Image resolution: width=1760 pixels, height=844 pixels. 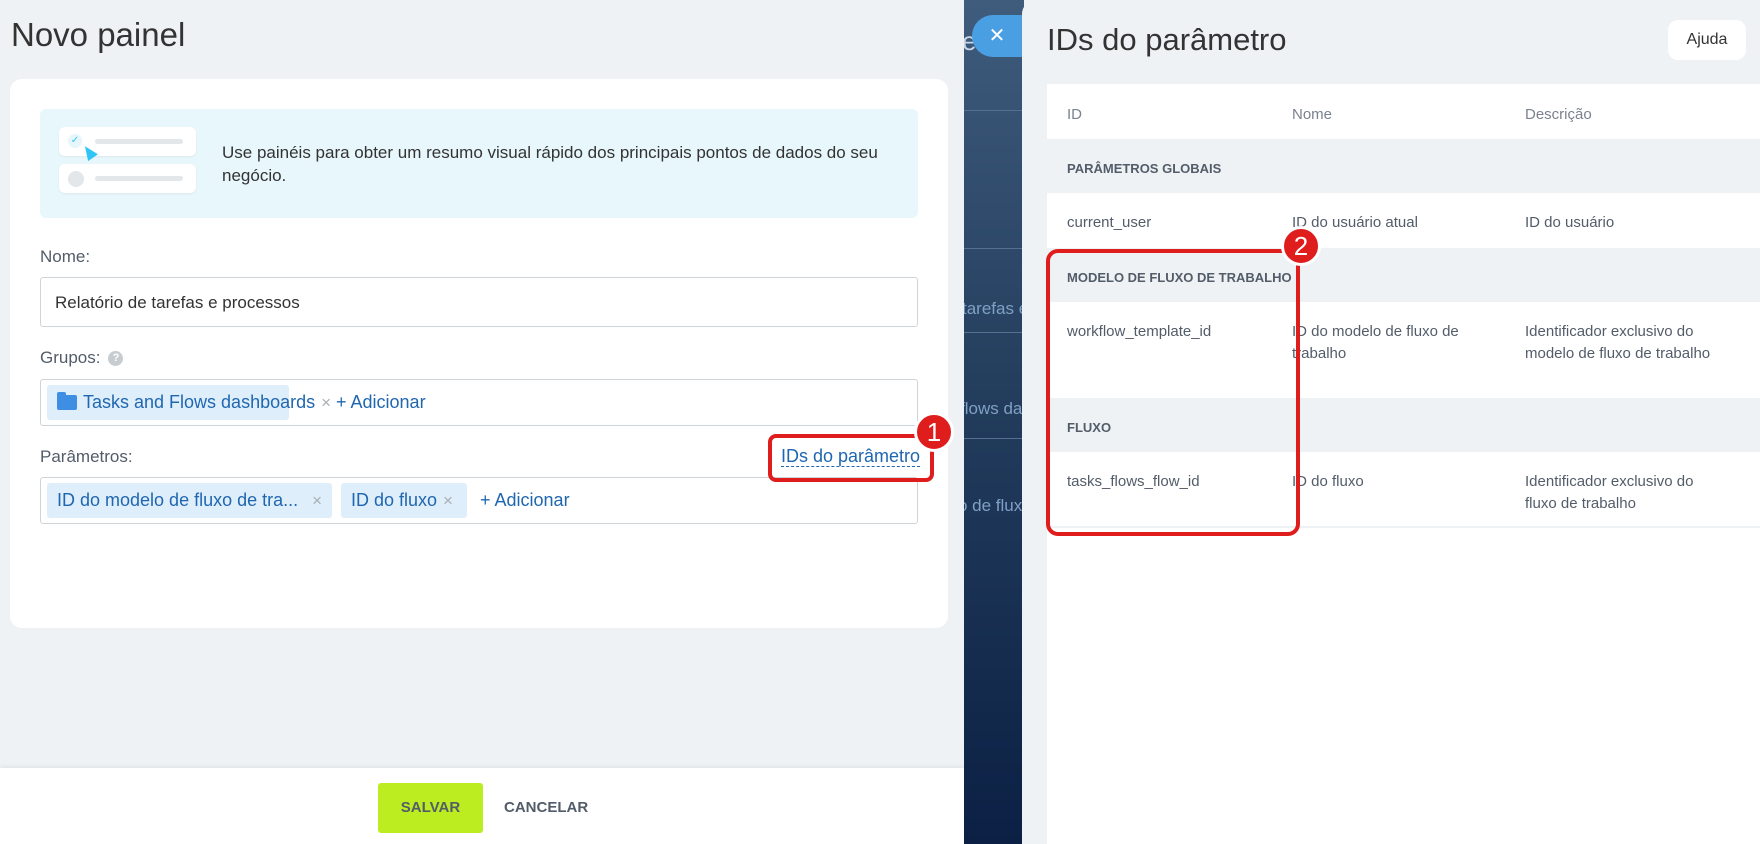 What do you see at coordinates (1312, 114) in the screenshot?
I see `column-header-name: Nome` at bounding box center [1312, 114].